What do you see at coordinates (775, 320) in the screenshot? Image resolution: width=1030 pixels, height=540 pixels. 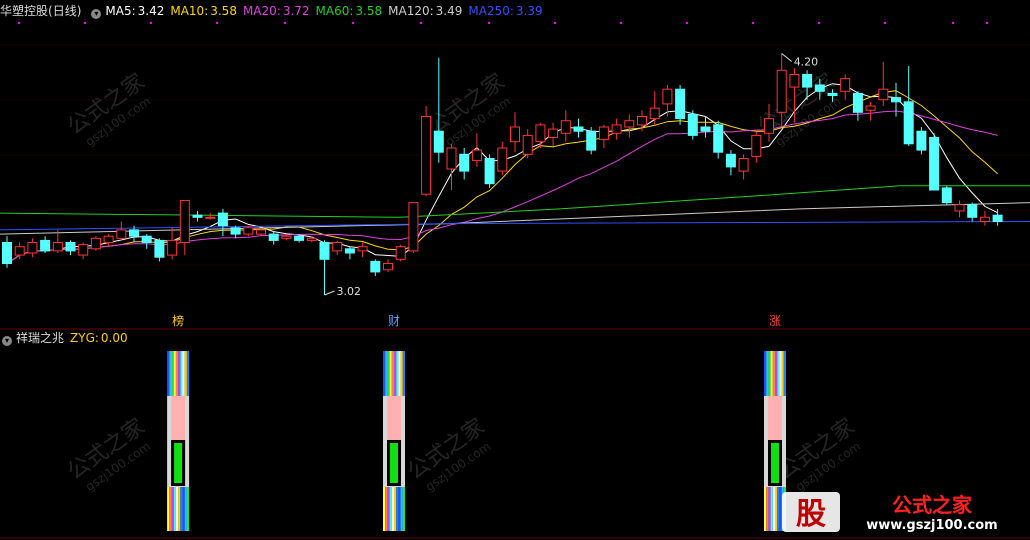 I see `event-tag: 涨` at bounding box center [775, 320].